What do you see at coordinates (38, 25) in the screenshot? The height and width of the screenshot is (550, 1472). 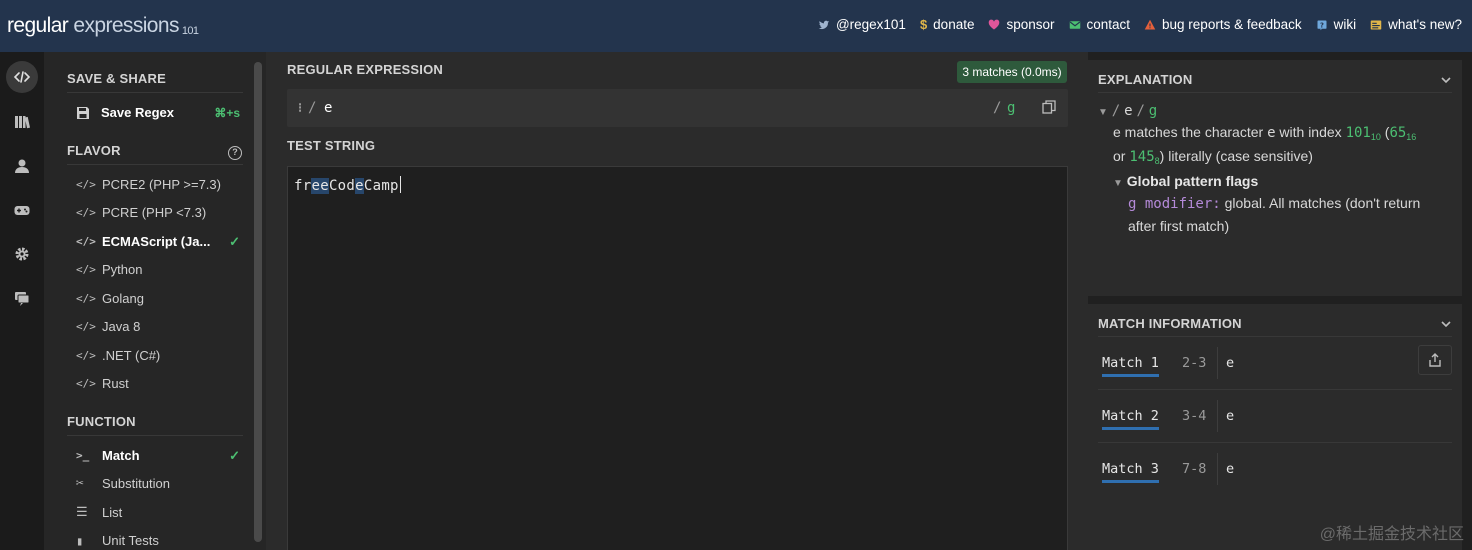 I see `logo-text-main: regular` at bounding box center [38, 25].